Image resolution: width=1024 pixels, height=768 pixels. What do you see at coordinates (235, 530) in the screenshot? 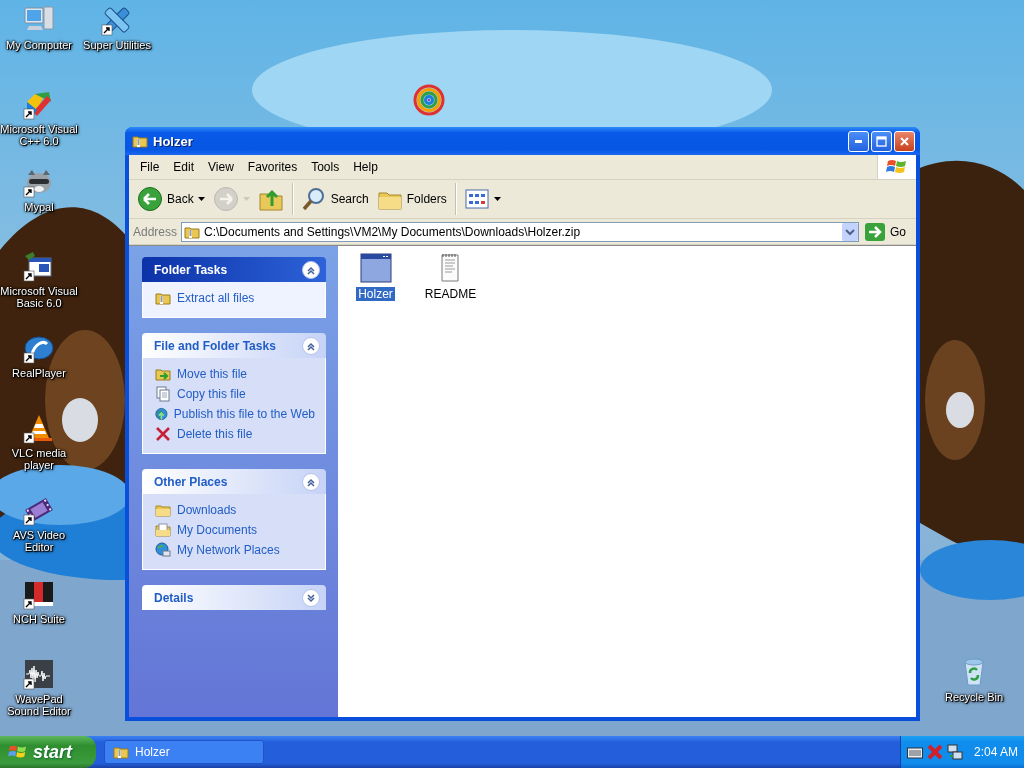
I see `task-link: My Documents` at bounding box center [235, 530].